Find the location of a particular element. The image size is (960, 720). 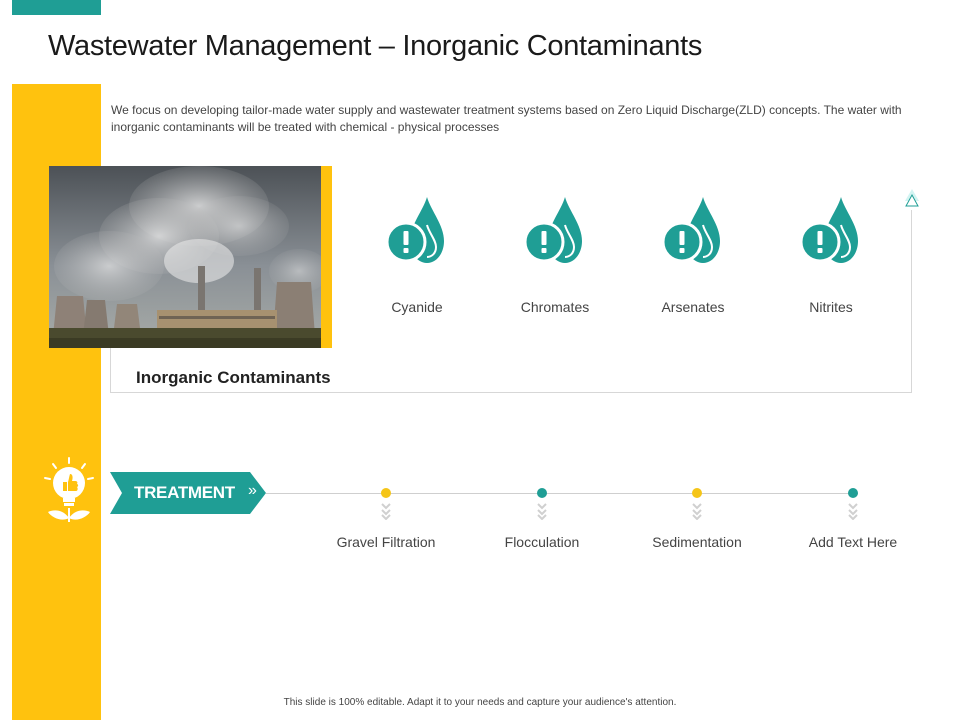

photo-accent-bar is located at coordinates (326, 257).